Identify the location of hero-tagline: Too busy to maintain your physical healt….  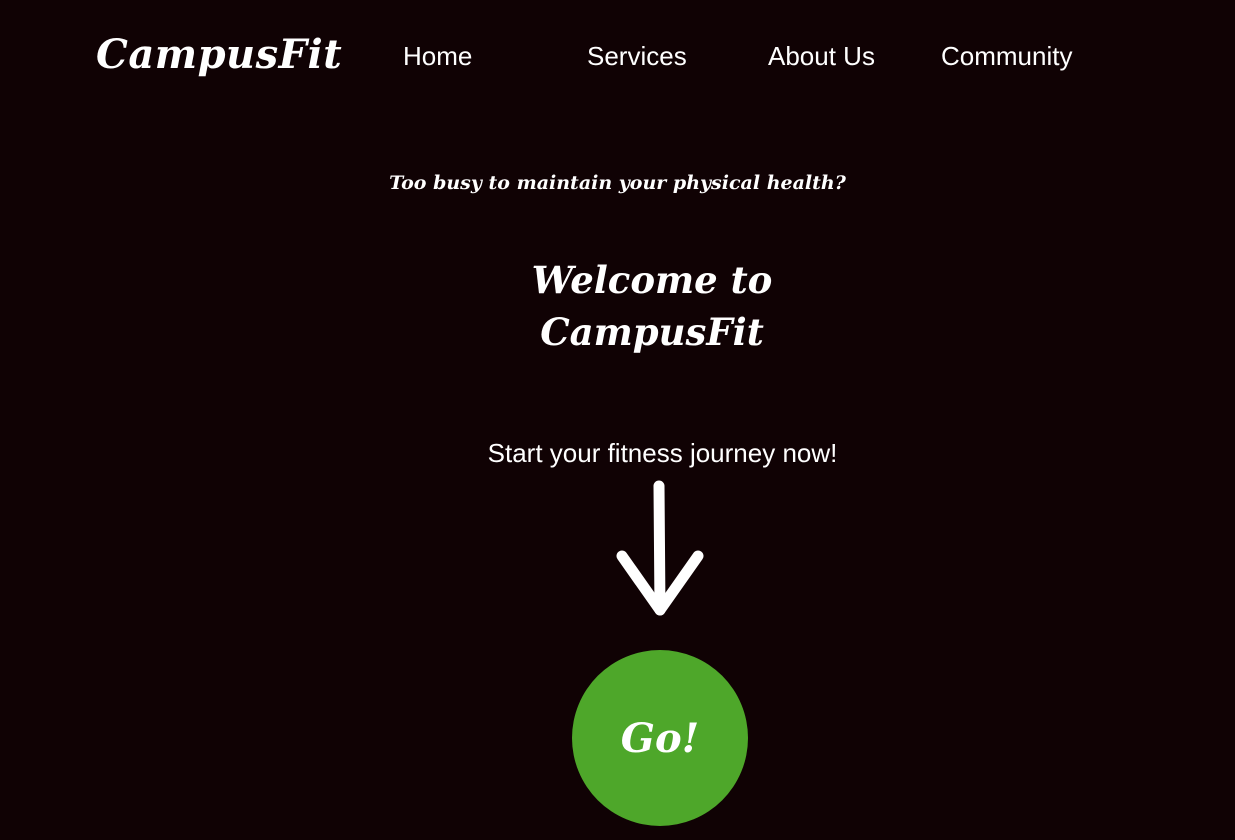
(617, 183).